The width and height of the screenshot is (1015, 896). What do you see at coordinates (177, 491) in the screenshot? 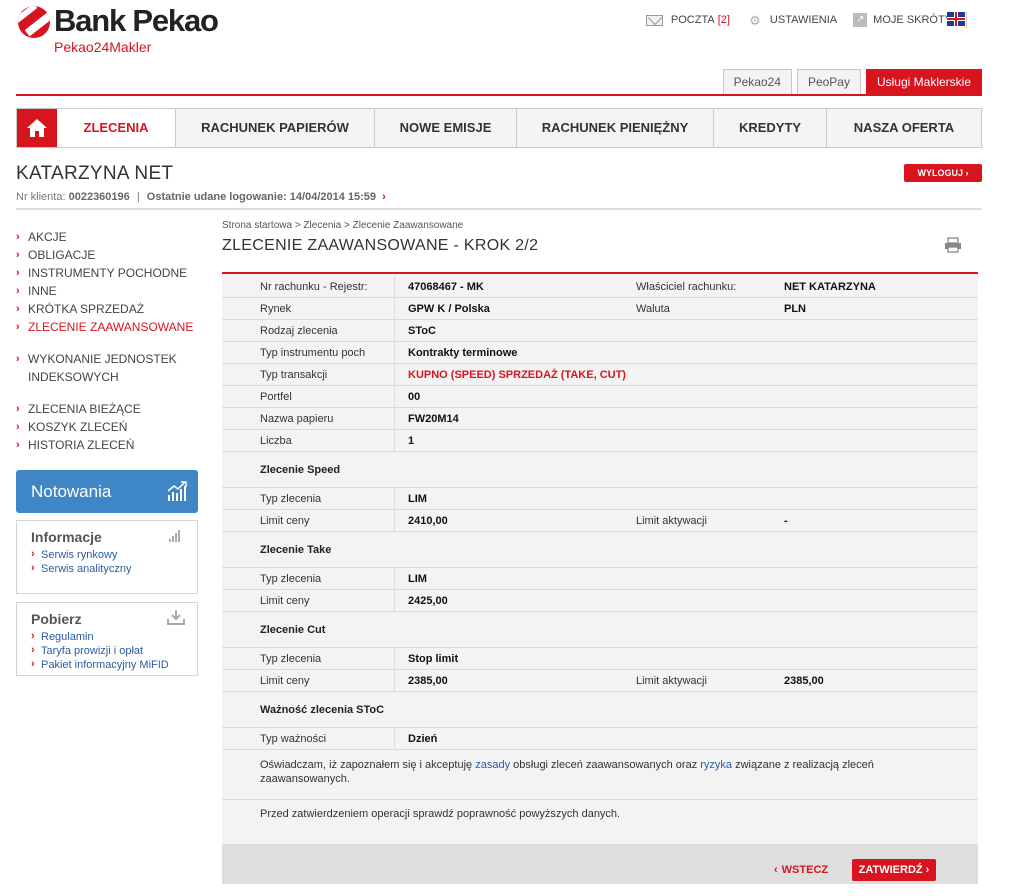
I see `chart-up-icon` at bounding box center [177, 491].